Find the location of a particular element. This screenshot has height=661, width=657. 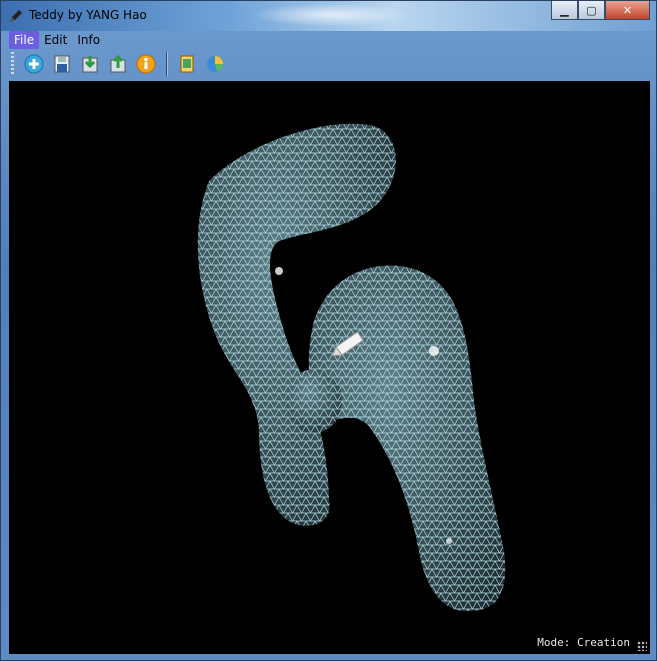

export-button is located at coordinates (118, 64).